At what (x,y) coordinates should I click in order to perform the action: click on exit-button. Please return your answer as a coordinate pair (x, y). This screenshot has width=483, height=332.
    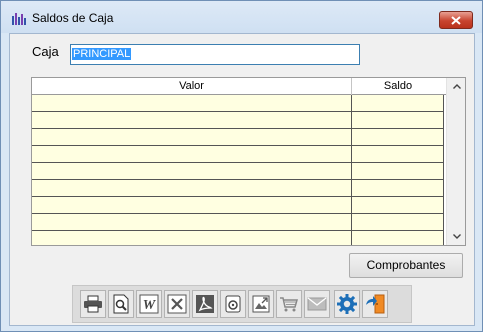
    Looking at the image, I should click on (375, 304).